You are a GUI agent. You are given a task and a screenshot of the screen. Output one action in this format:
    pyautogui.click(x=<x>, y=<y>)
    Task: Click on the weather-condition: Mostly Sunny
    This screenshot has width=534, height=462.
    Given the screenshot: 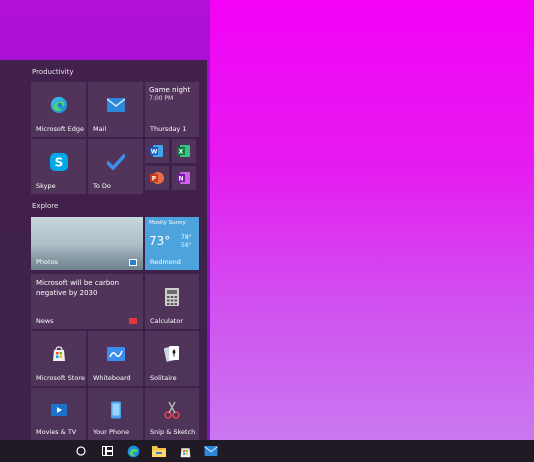 What is the action you would take?
    pyautogui.click(x=167, y=223)
    